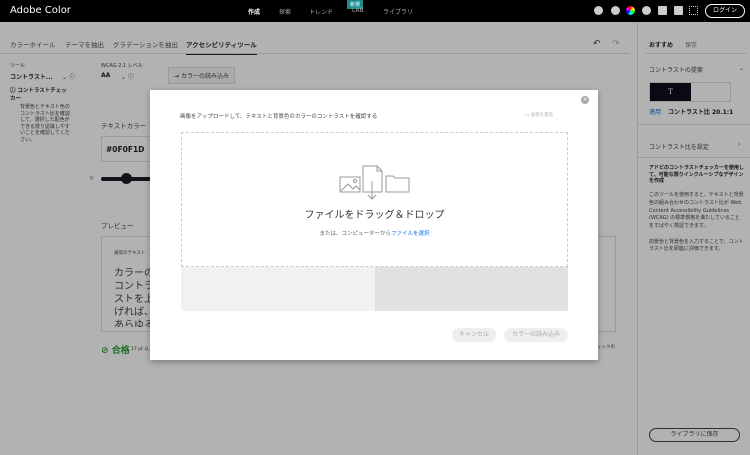 The image size is (750, 455). Describe the element at coordinates (278, 289) in the screenshot. I see `background-swatch` at that location.